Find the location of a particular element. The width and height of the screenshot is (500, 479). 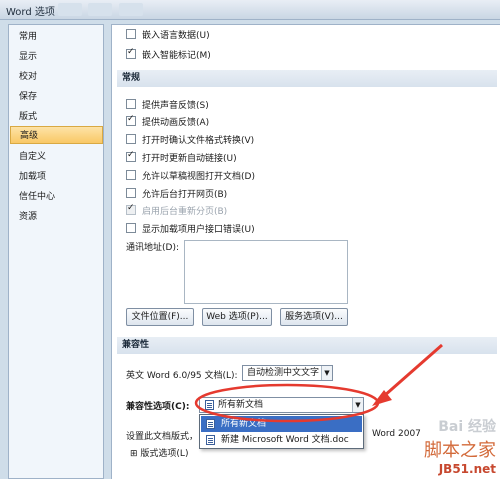

update-automatic-links-option: 打开时更新自动链接(U) is located at coordinates (181, 157).